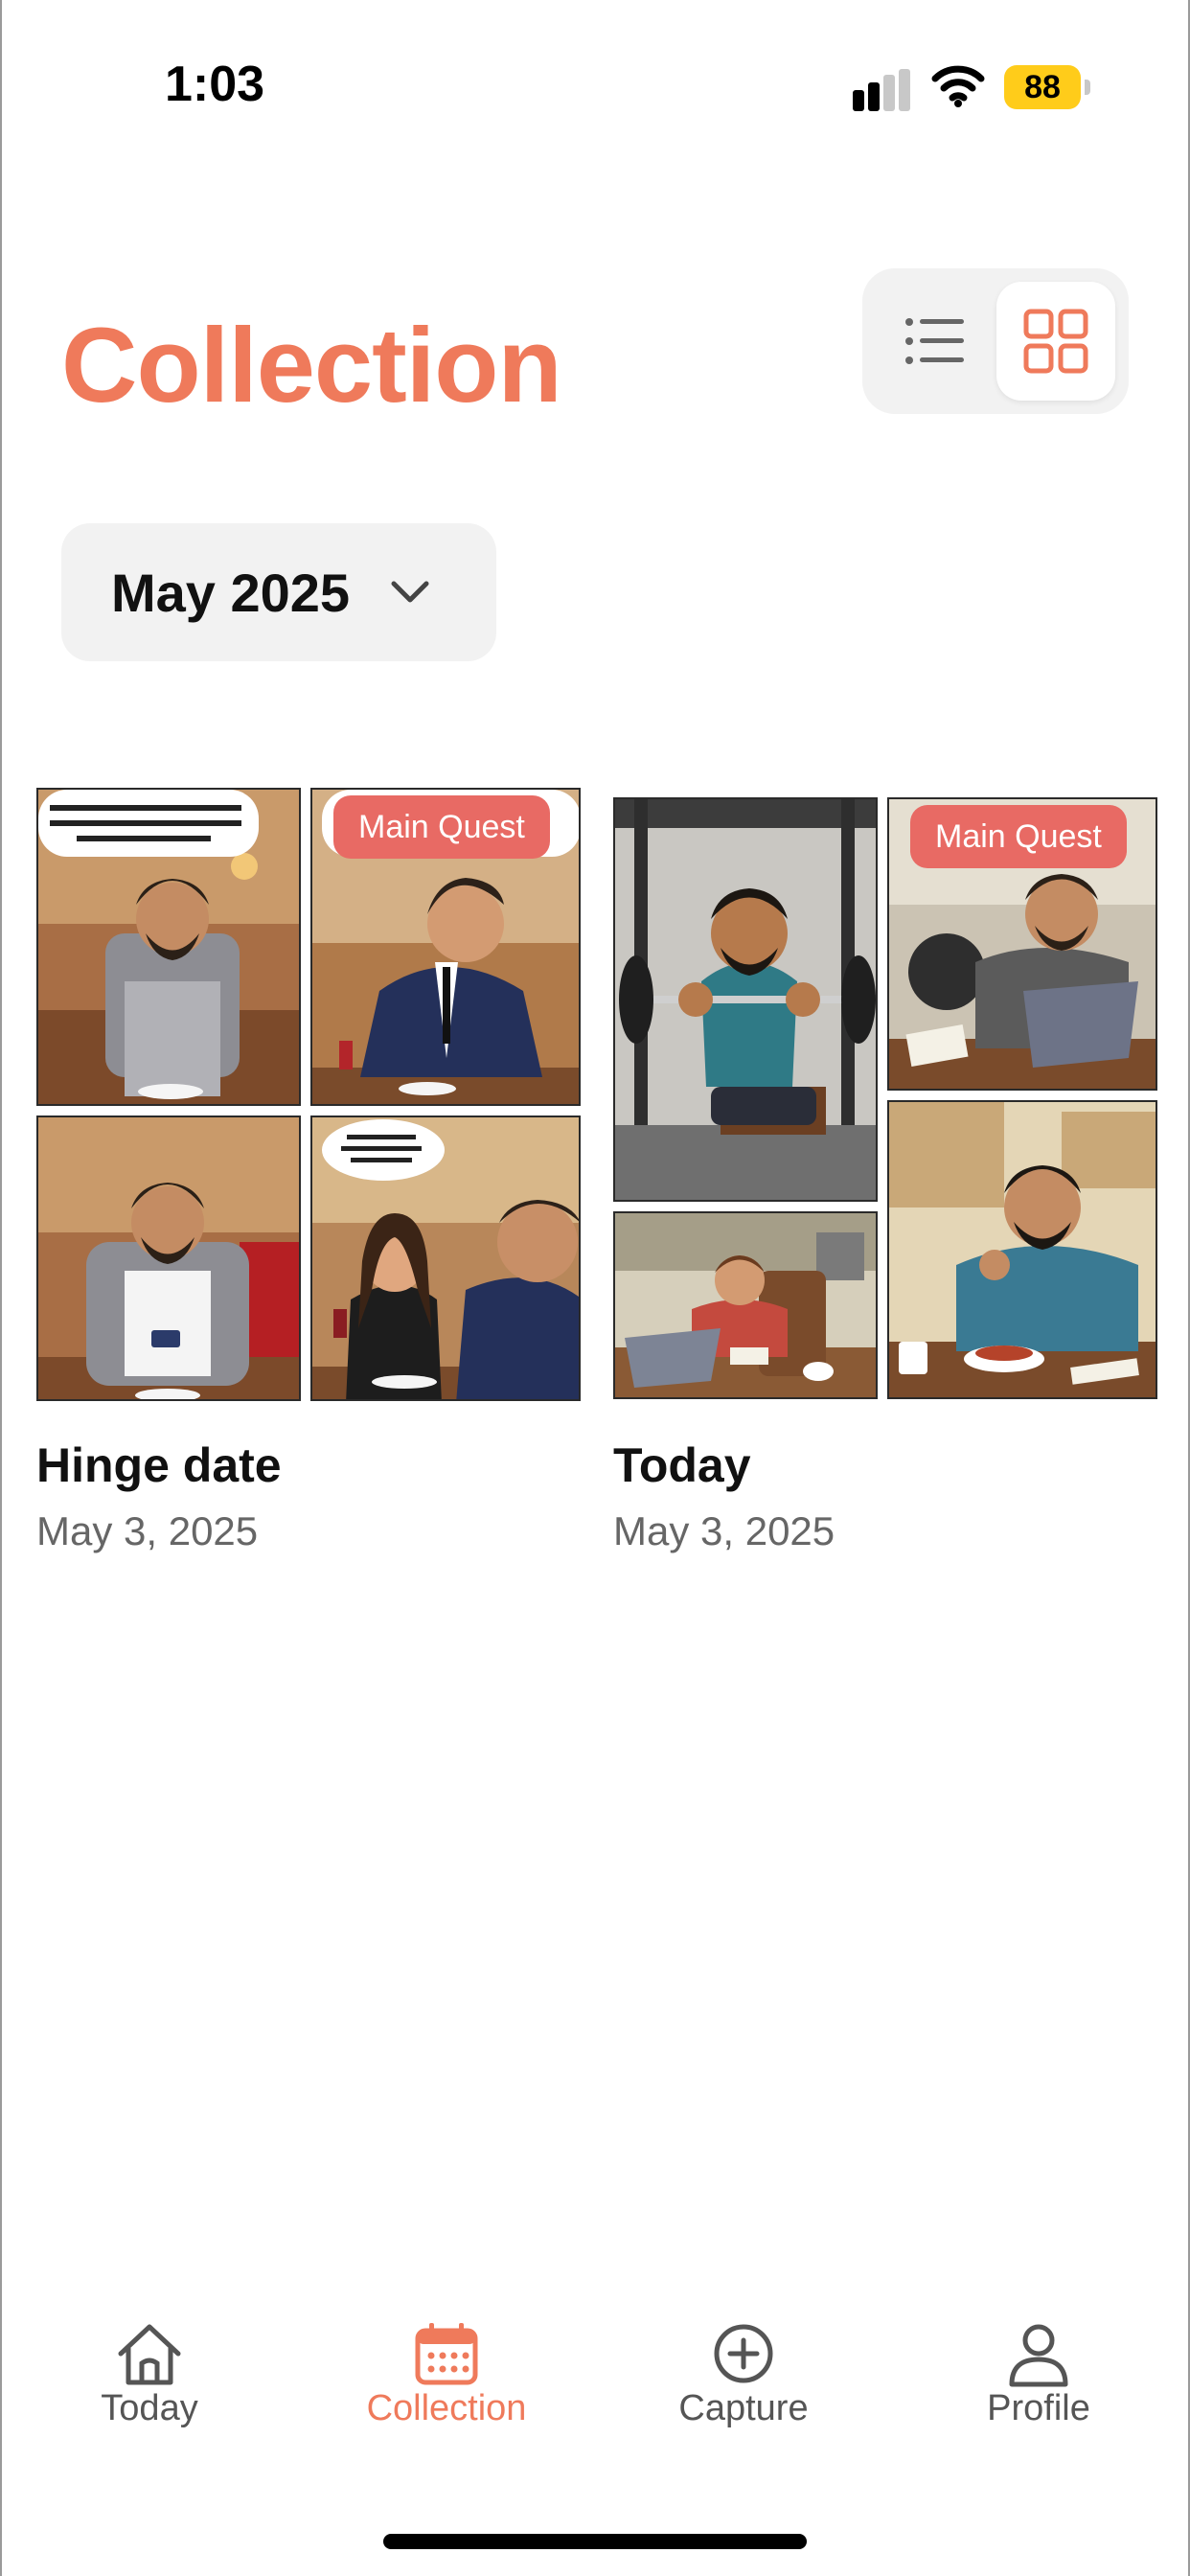 The image size is (1190, 2576). Describe the element at coordinates (958, 86) in the screenshot. I see `wifi-icon` at that location.